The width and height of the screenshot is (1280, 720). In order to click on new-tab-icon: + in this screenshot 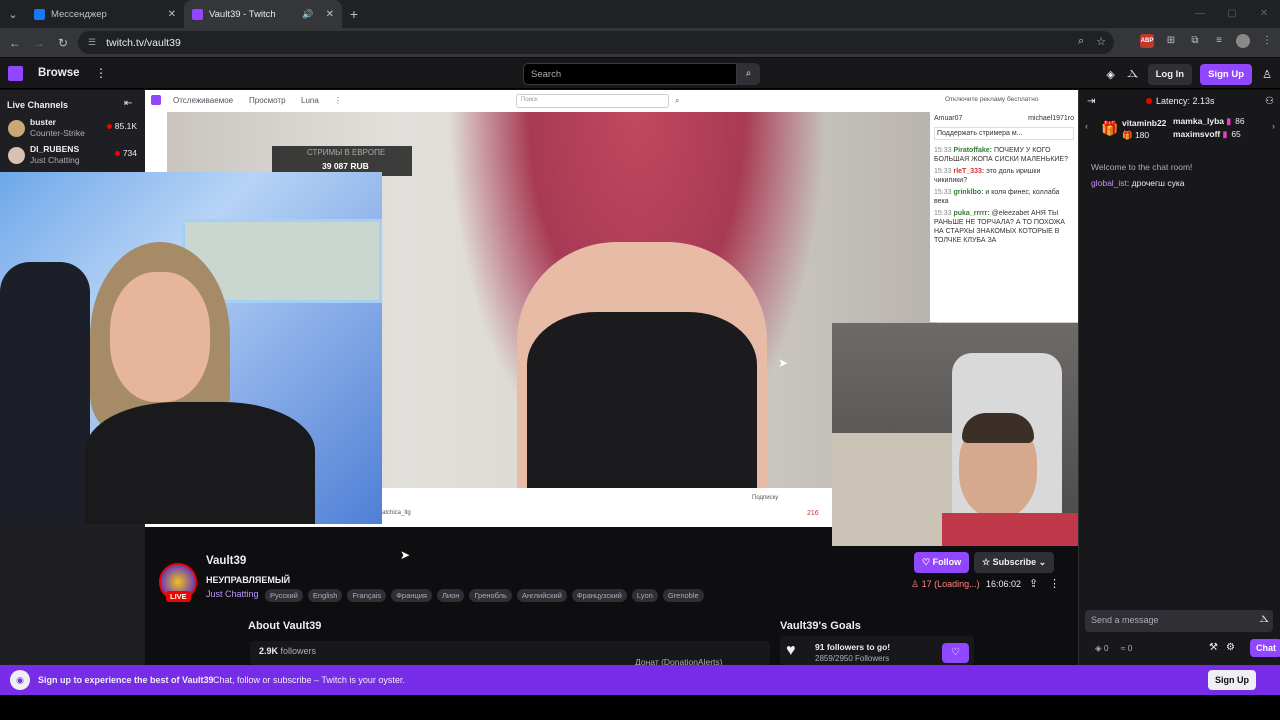, I will do `click(354, 14)`.